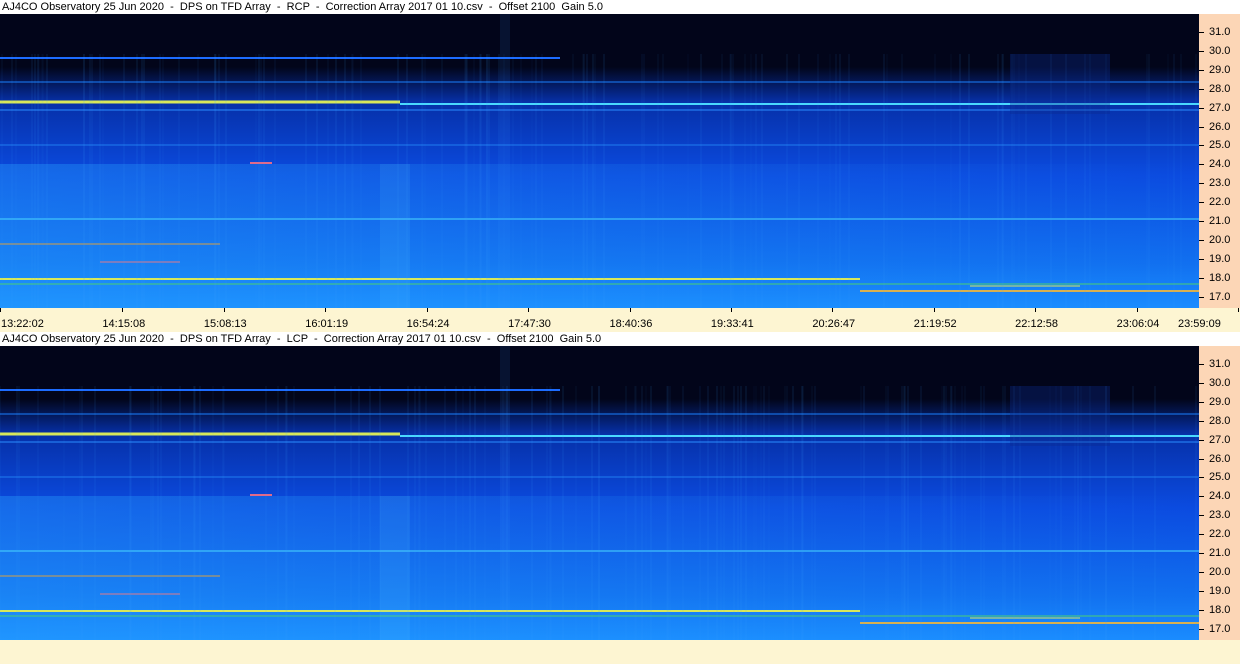 Image resolution: width=1240 pixels, height=664 pixels. What do you see at coordinates (124, 324) in the screenshot?
I see `time-label: 14:15:08` at bounding box center [124, 324].